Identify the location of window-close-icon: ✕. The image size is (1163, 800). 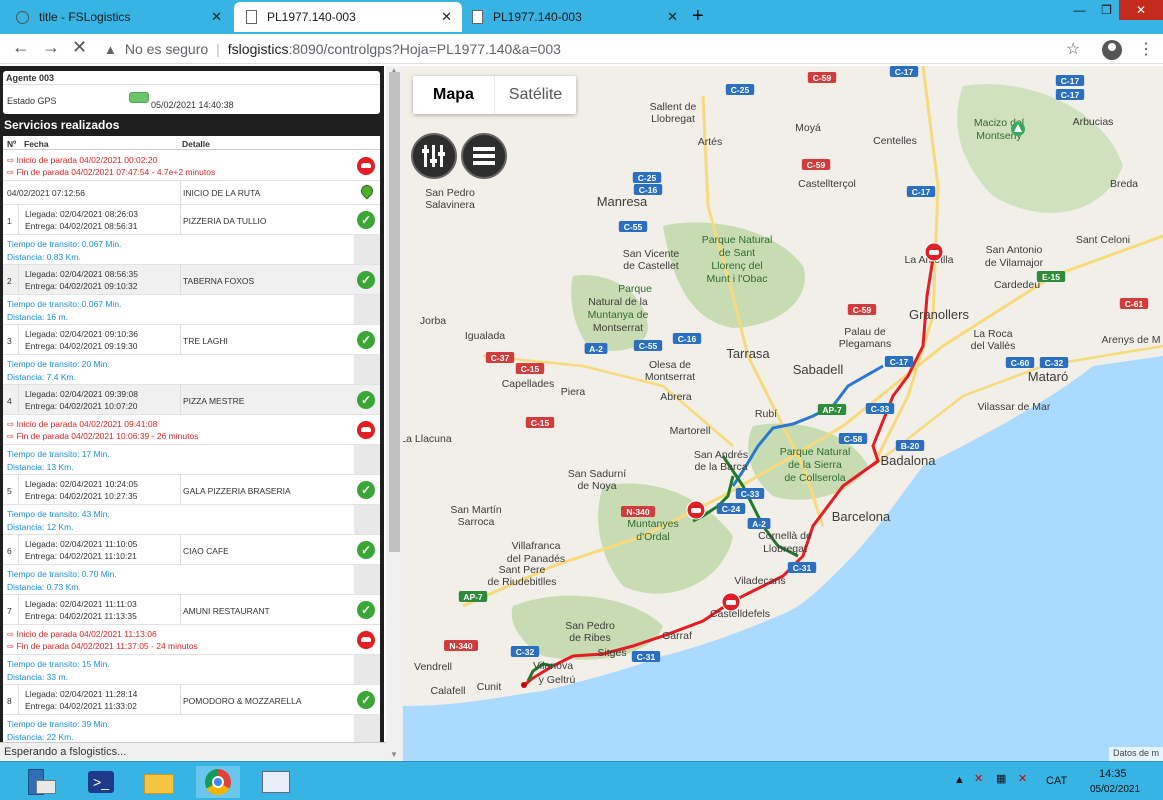
(1141, 10).